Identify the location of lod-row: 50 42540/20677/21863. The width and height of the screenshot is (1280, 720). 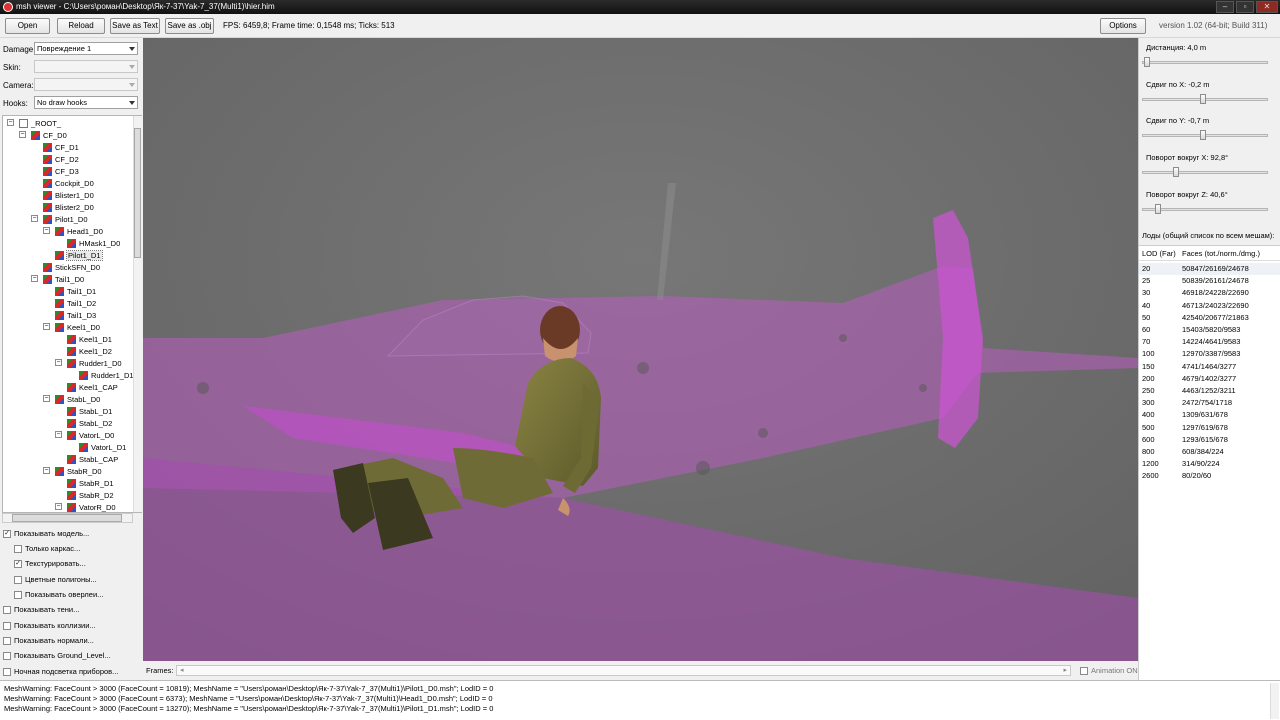
(1209, 318).